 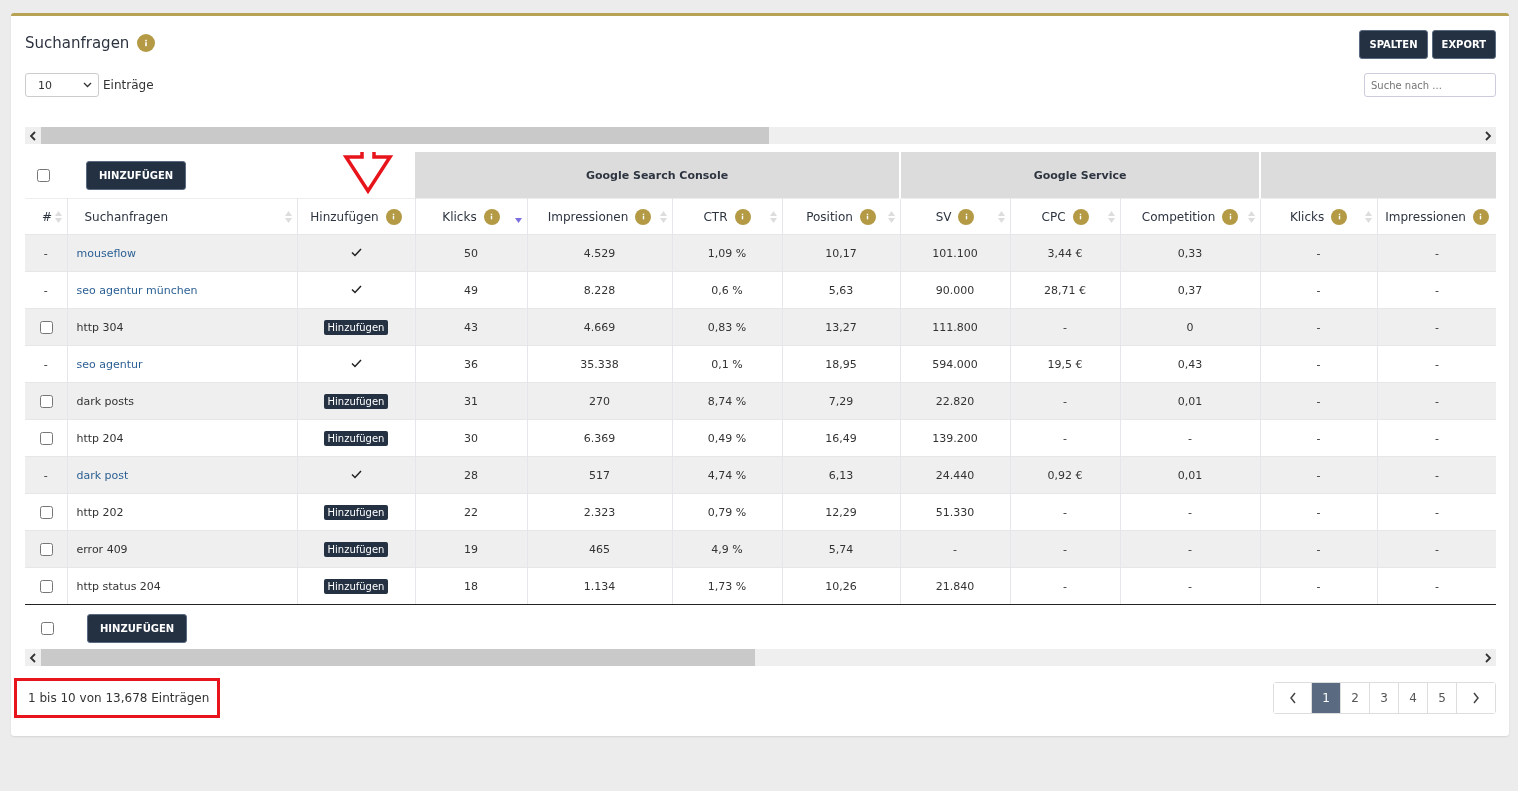 What do you see at coordinates (829, 216) in the screenshot?
I see `column-header: Position` at bounding box center [829, 216].